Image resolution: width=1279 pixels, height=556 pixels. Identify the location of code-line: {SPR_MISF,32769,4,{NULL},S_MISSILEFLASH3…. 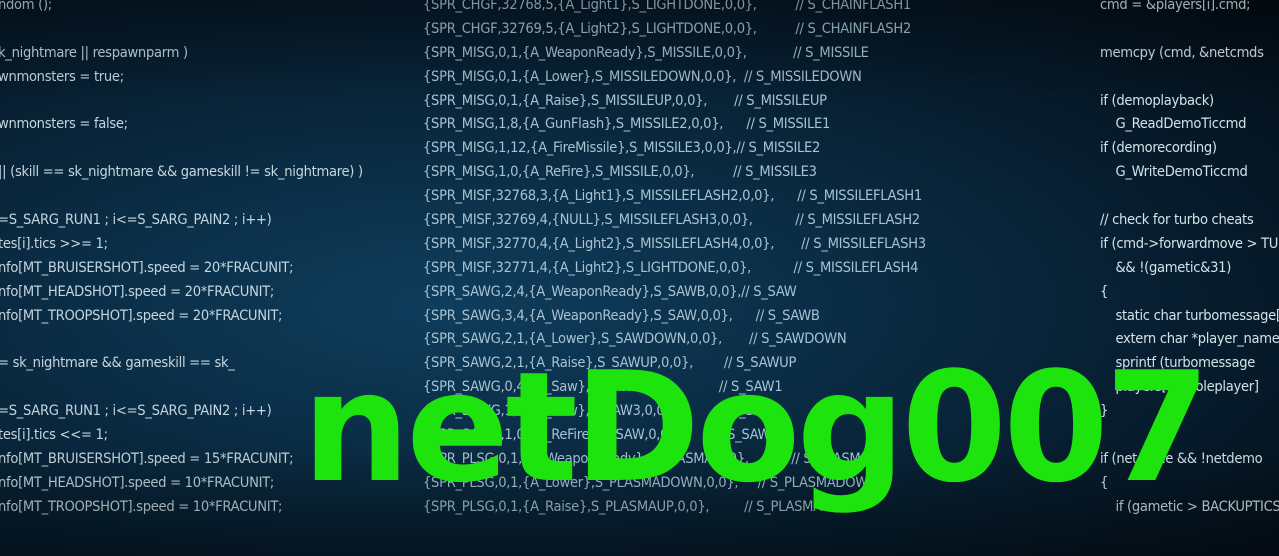
(671, 220).